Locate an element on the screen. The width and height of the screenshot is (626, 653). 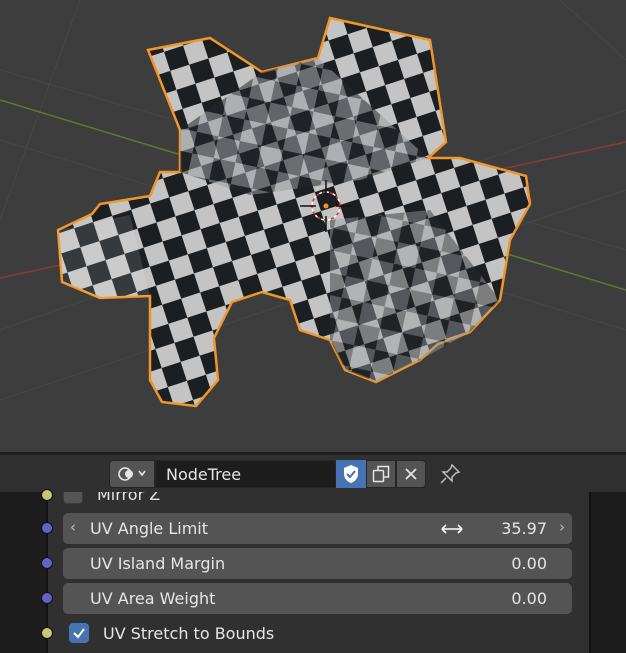
node-tree-name: NodeTree is located at coordinates (204, 474).